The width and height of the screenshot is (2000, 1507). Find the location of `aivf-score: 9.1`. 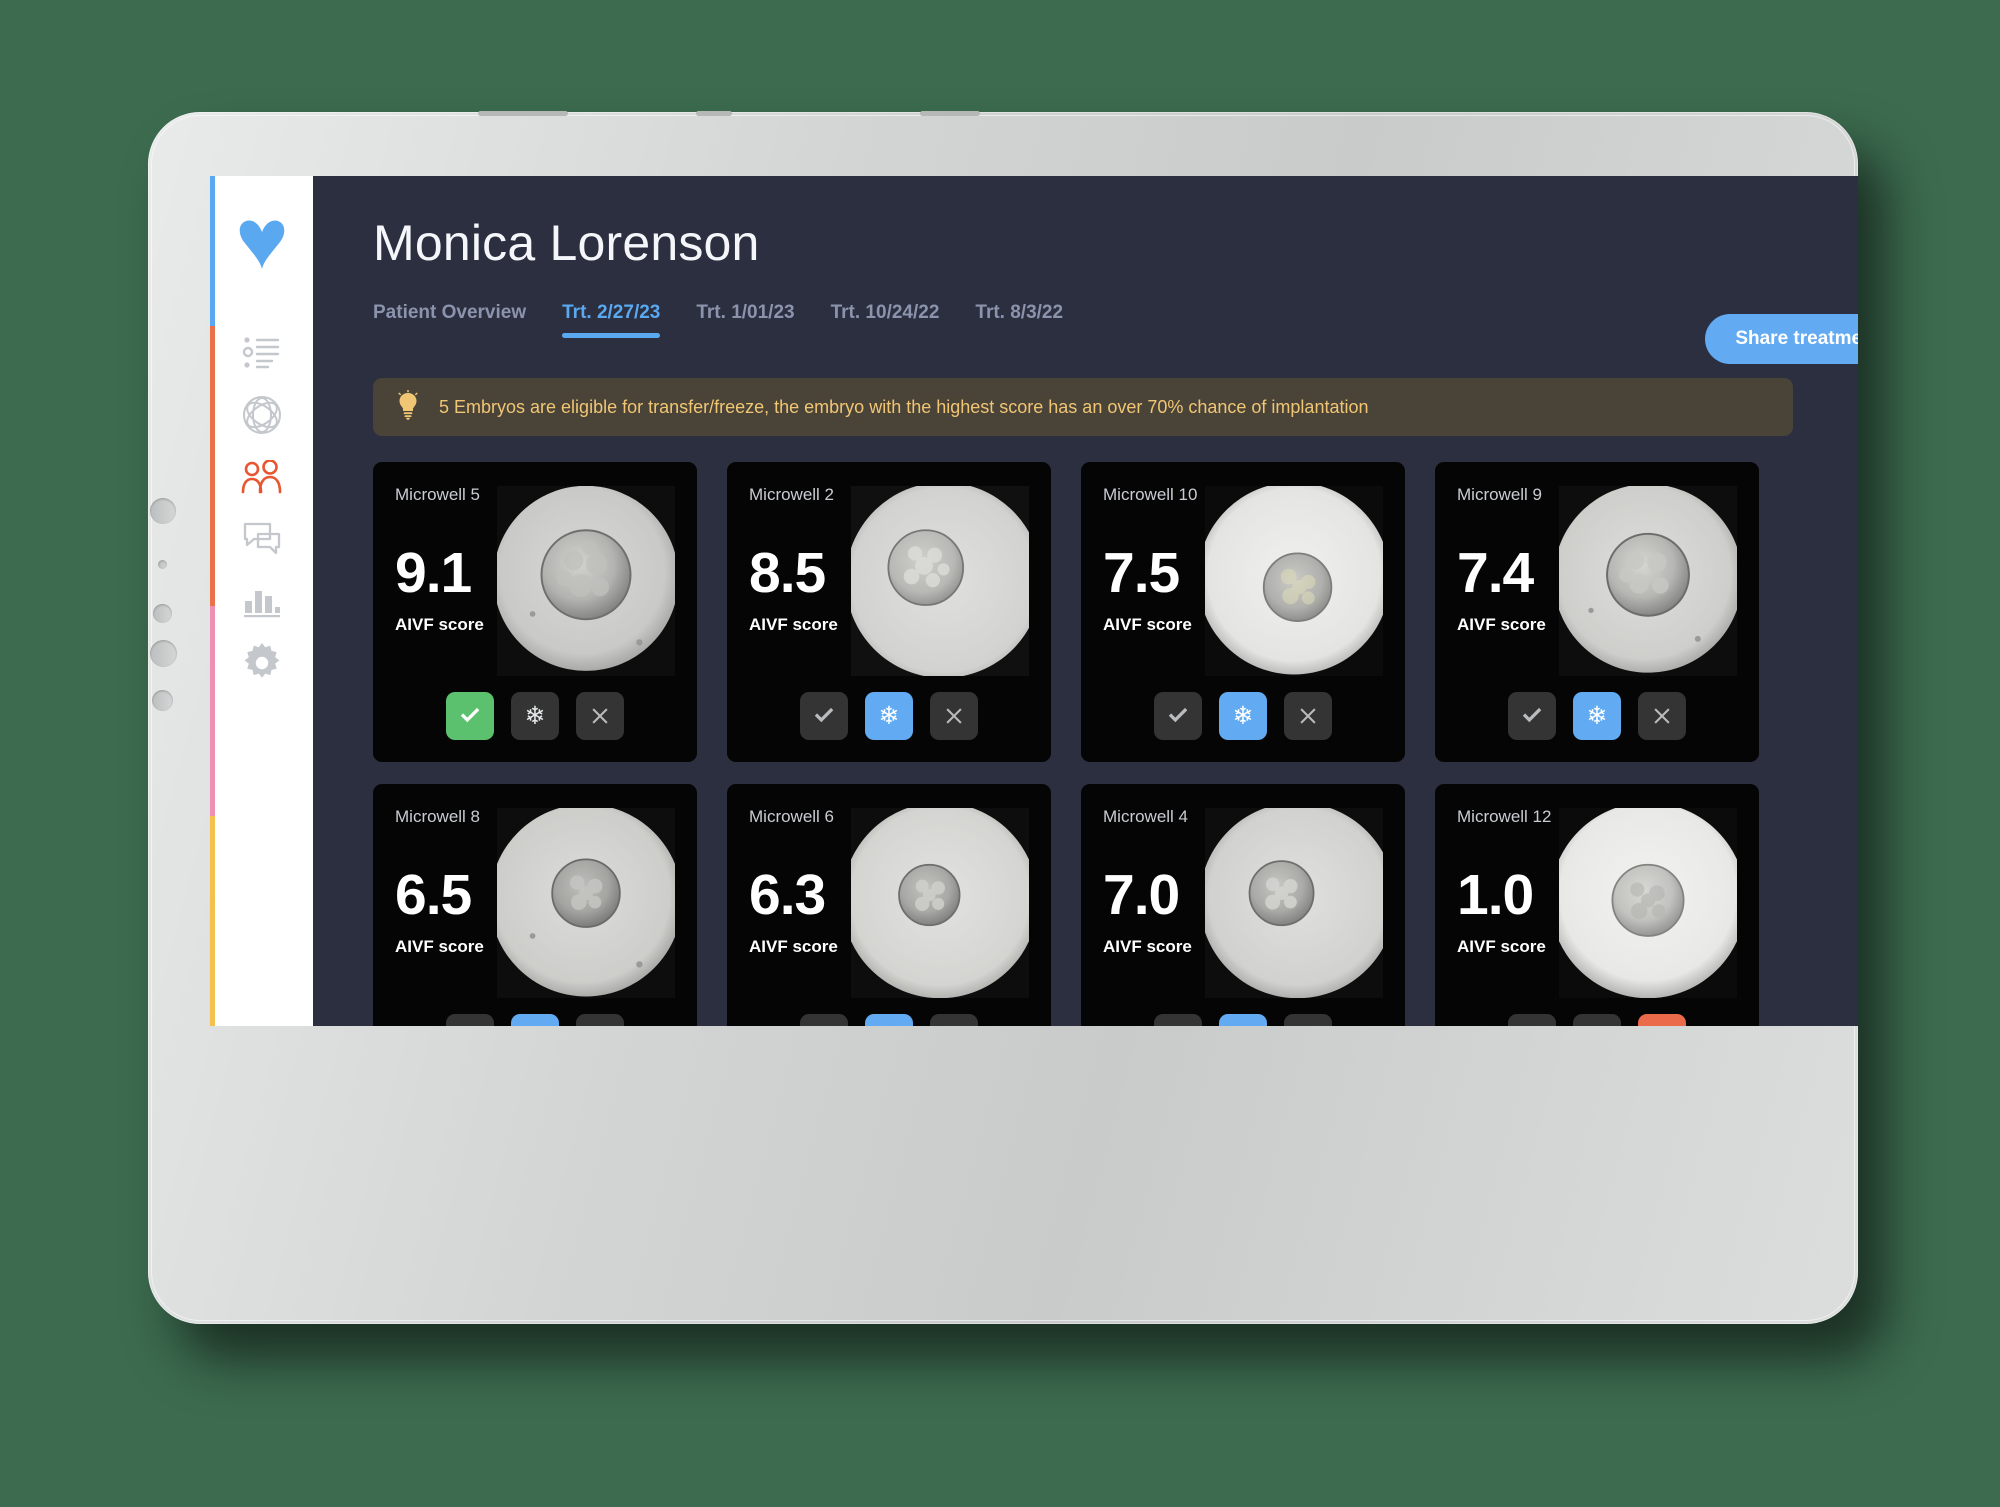

aivf-score: 9.1 is located at coordinates (433, 573).